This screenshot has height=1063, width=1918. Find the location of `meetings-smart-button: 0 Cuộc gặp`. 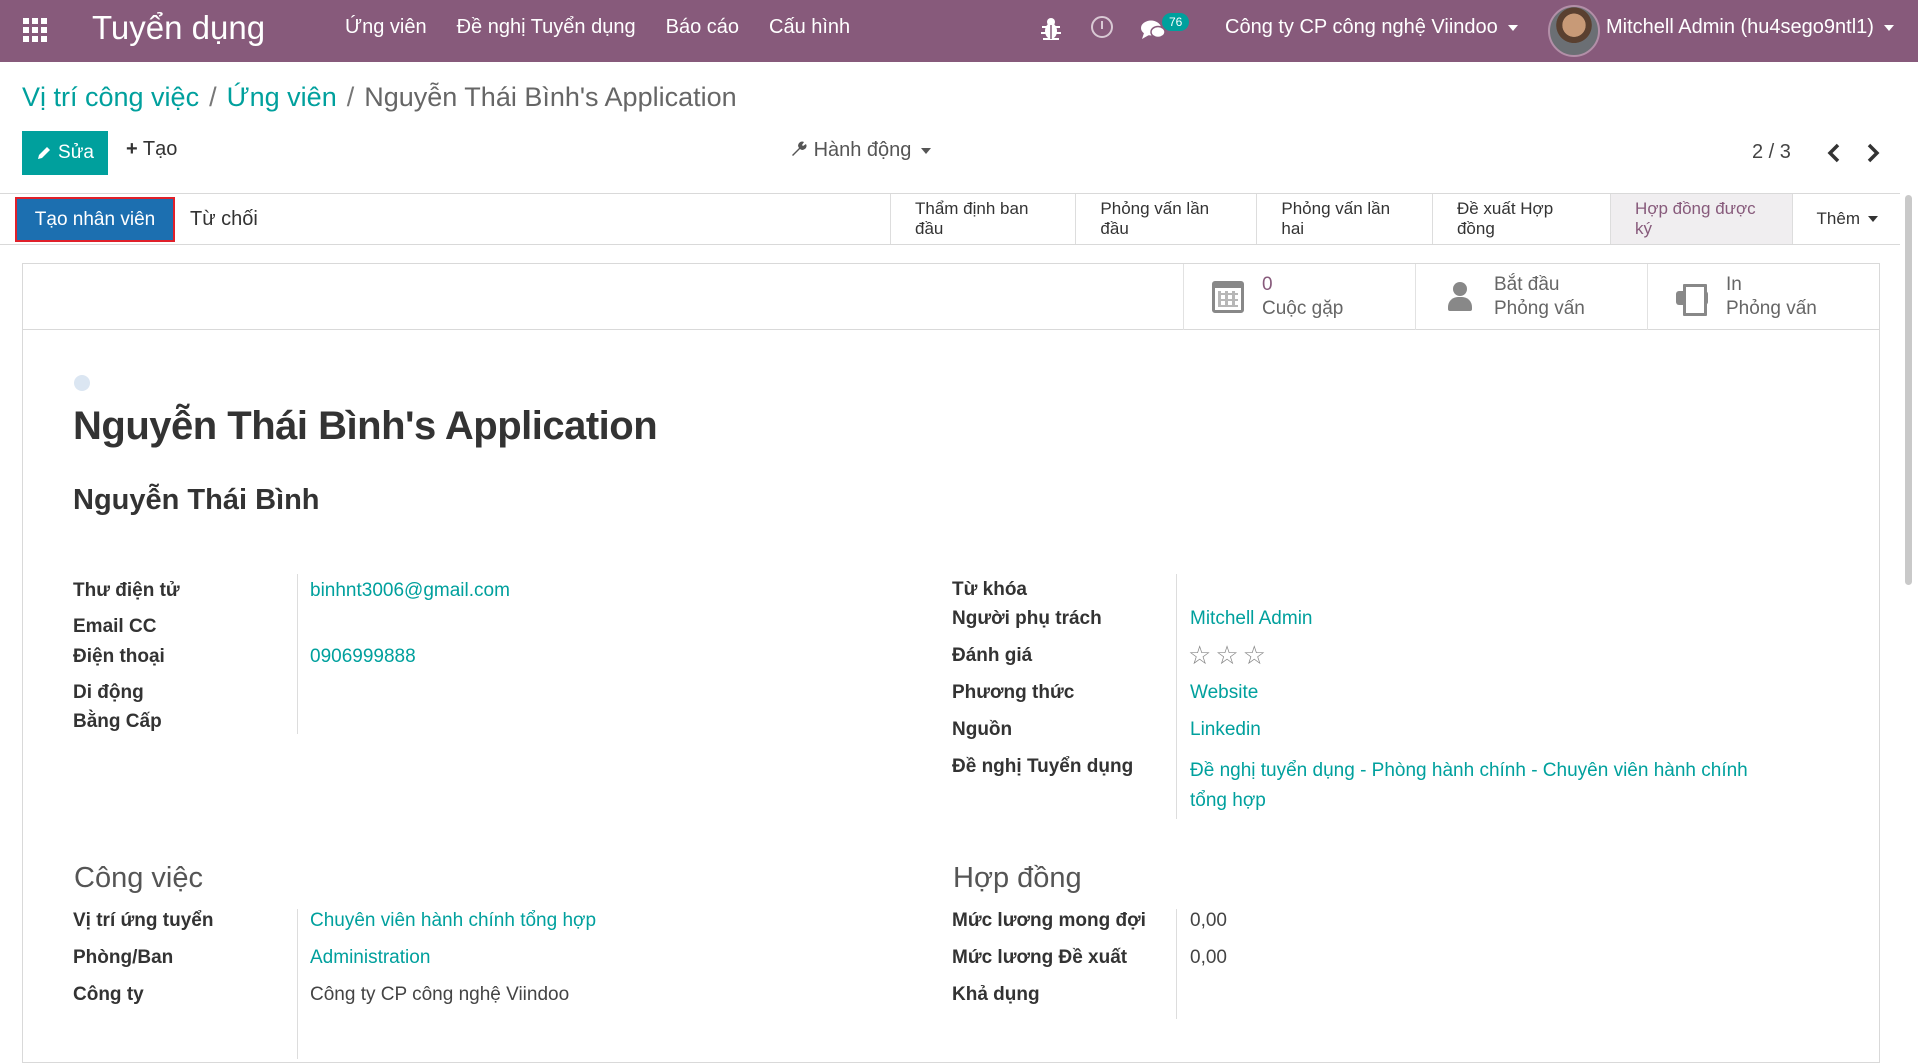

meetings-smart-button: 0 Cuộc gặp is located at coordinates (1299, 297).